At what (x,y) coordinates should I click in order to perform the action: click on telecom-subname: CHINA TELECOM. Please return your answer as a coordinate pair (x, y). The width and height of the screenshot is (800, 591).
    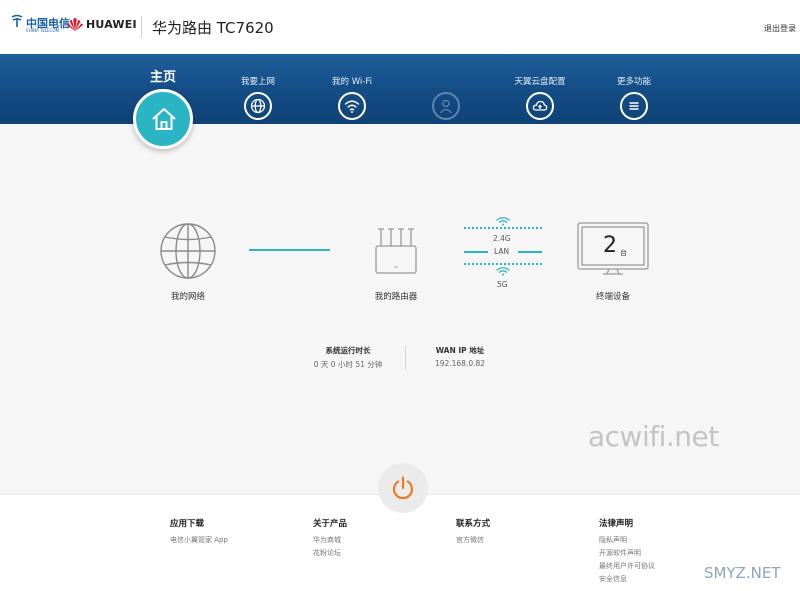
    Looking at the image, I should click on (43, 30).